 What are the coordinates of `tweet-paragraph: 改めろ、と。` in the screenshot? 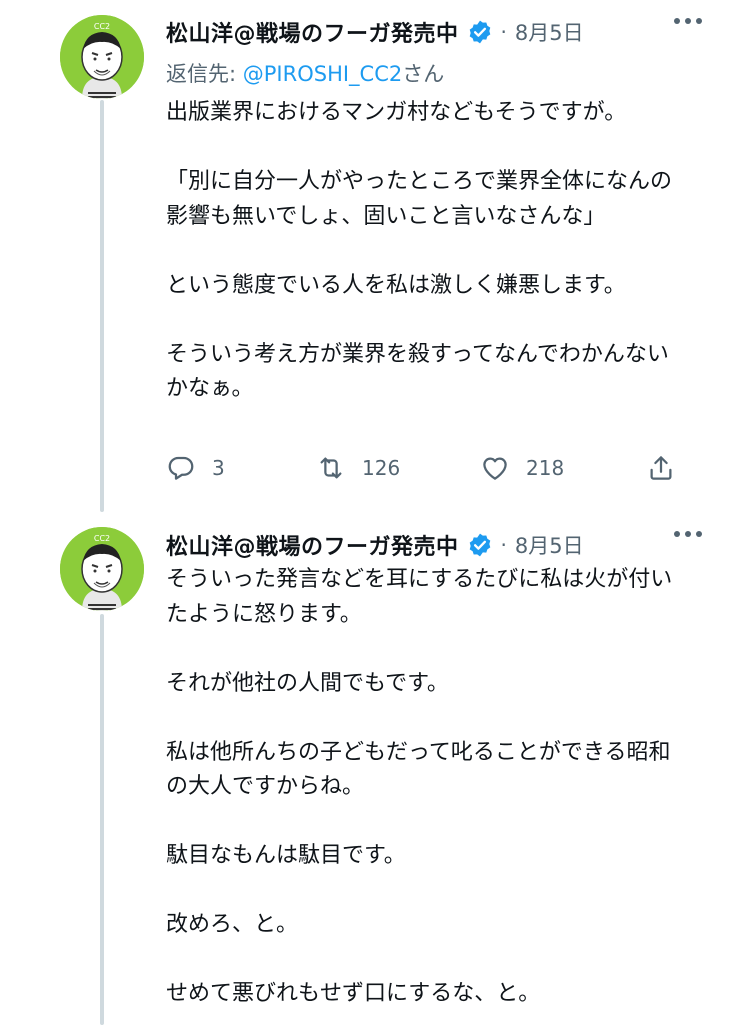 It's located at (232, 924).